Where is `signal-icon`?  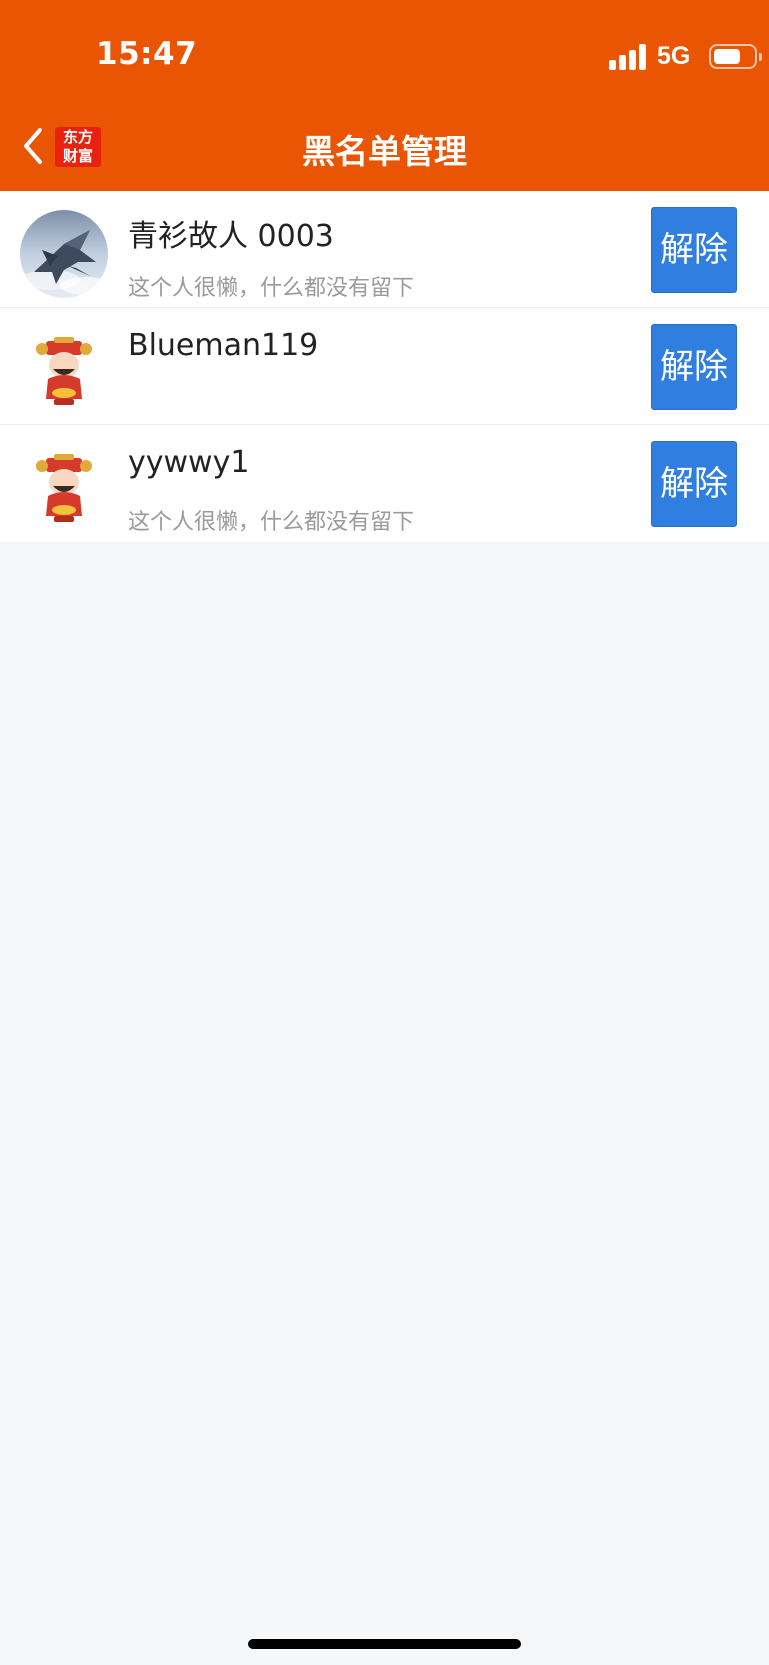
signal-icon is located at coordinates (629, 57).